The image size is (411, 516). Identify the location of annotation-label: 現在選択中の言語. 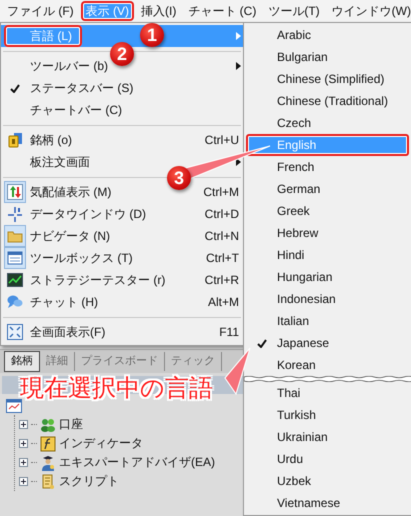
(116, 389).